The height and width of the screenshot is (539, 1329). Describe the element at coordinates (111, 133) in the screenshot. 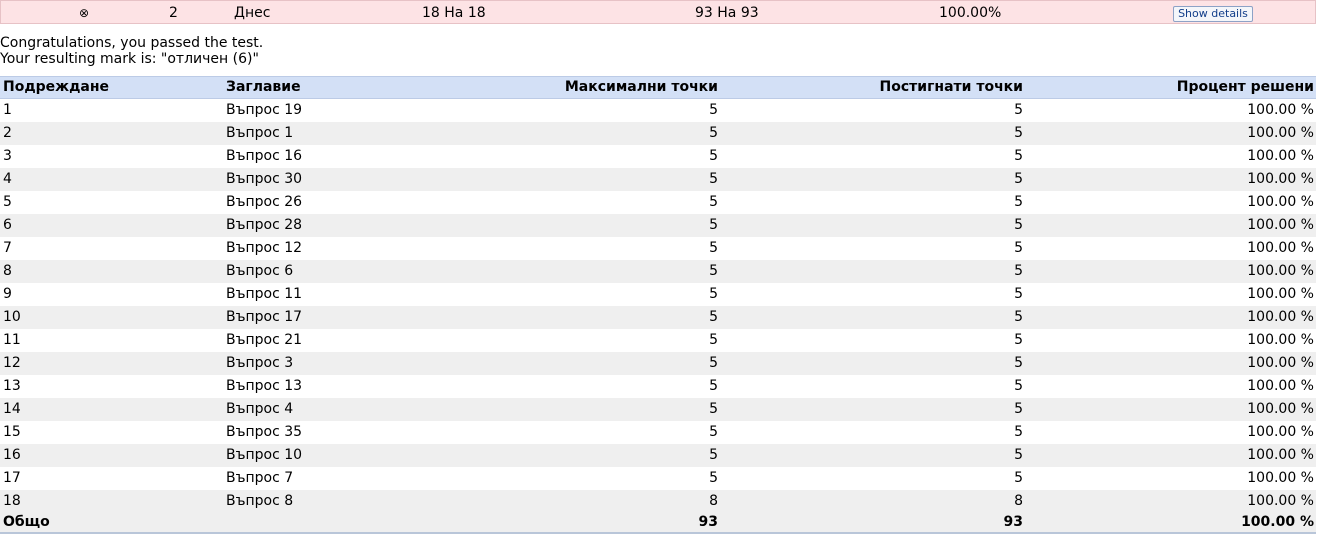

I see `row-order: 2` at that location.